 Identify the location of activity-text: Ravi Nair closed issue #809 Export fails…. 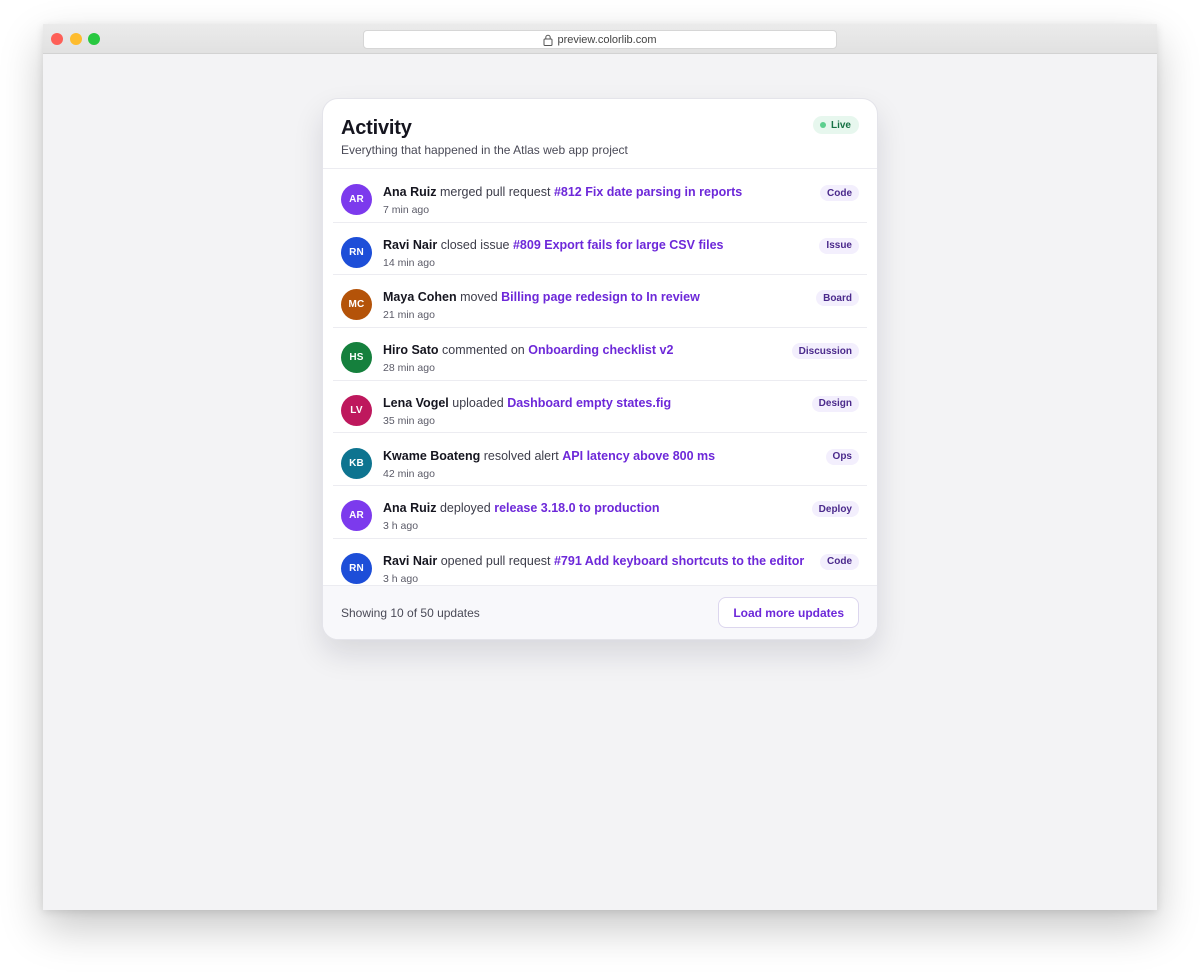
(553, 245).